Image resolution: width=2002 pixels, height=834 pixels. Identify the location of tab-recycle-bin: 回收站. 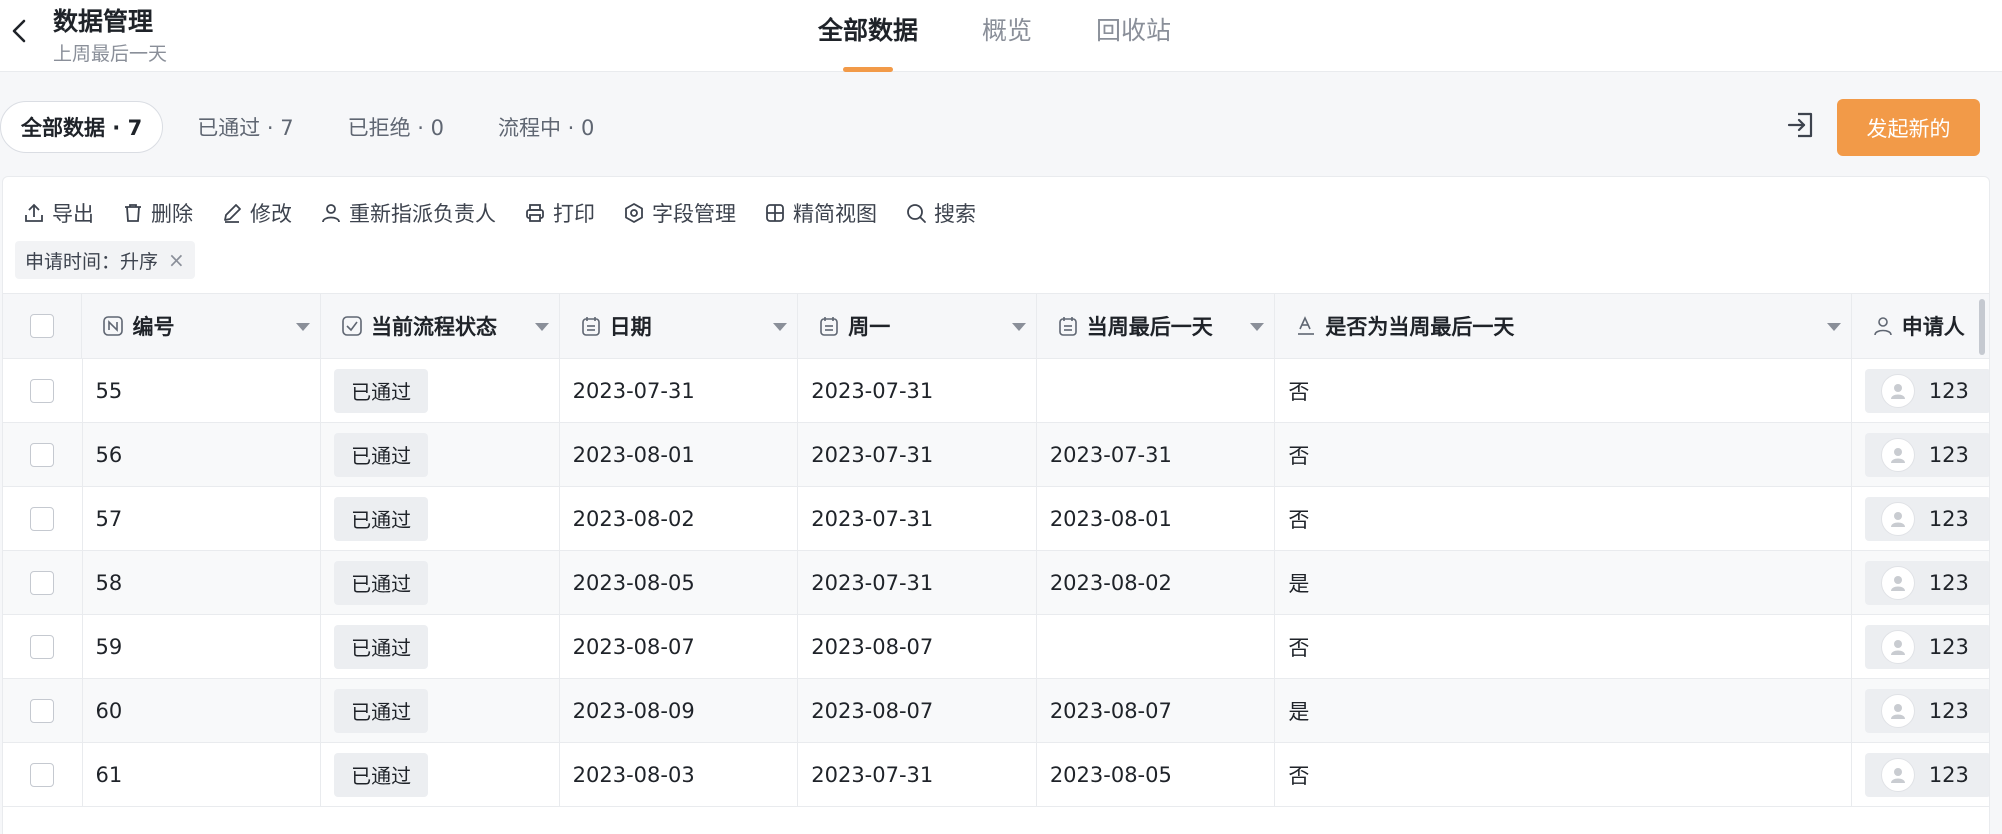
(1133, 36).